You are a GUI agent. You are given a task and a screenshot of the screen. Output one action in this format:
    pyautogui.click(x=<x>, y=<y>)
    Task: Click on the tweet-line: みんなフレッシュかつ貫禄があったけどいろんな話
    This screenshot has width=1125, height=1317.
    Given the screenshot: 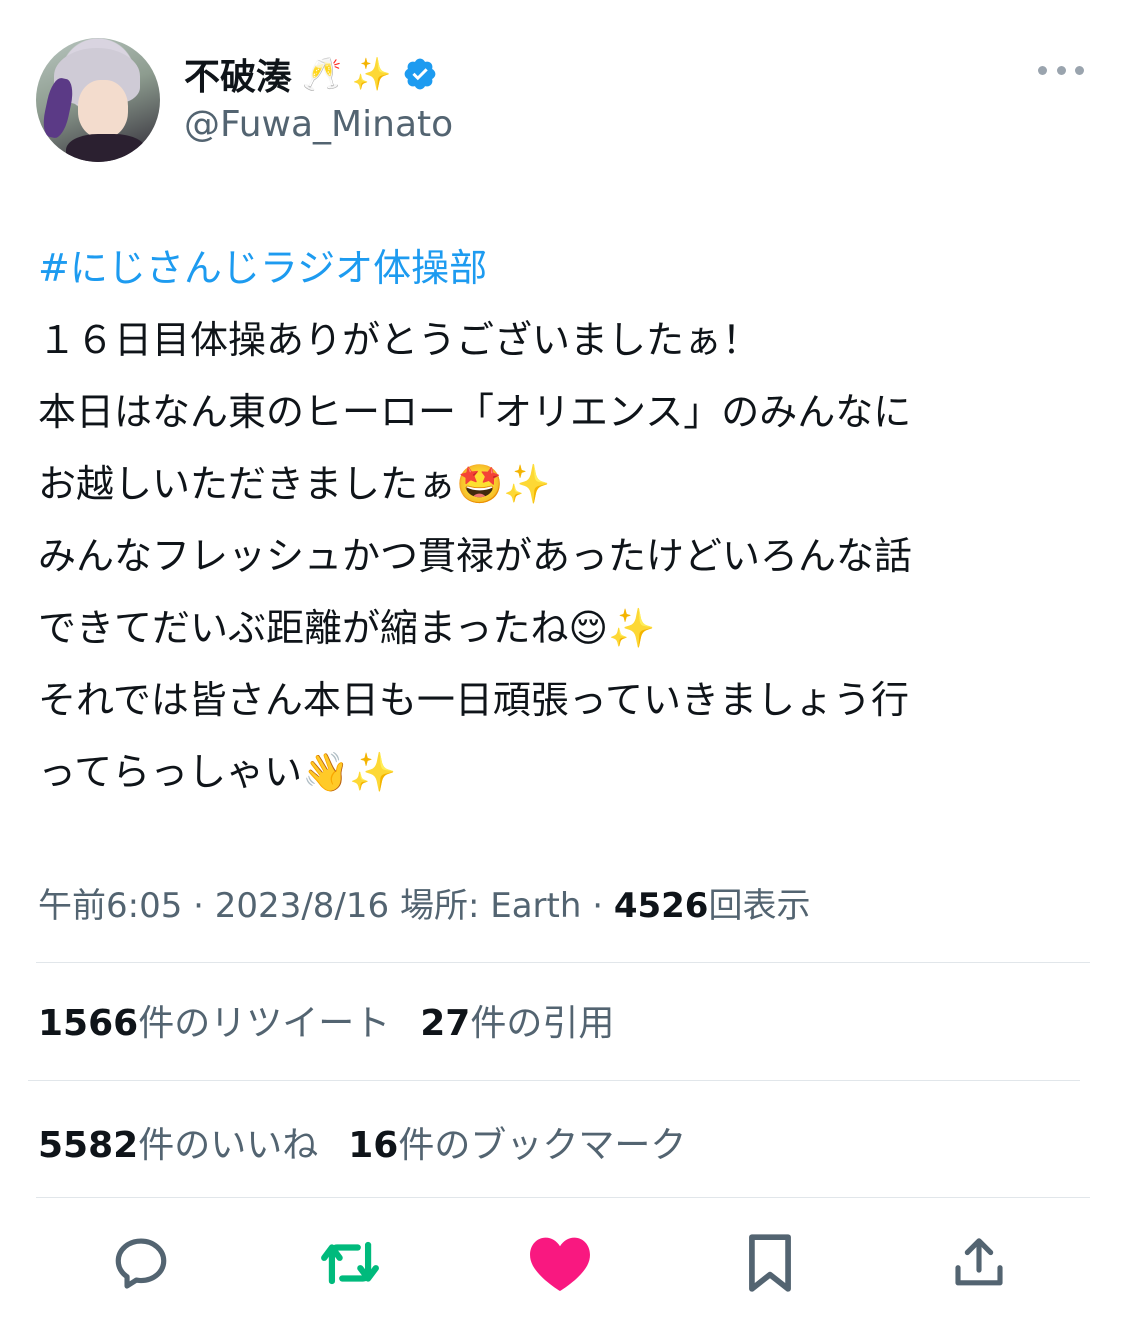 What is the action you would take?
    pyautogui.click(x=475, y=556)
    